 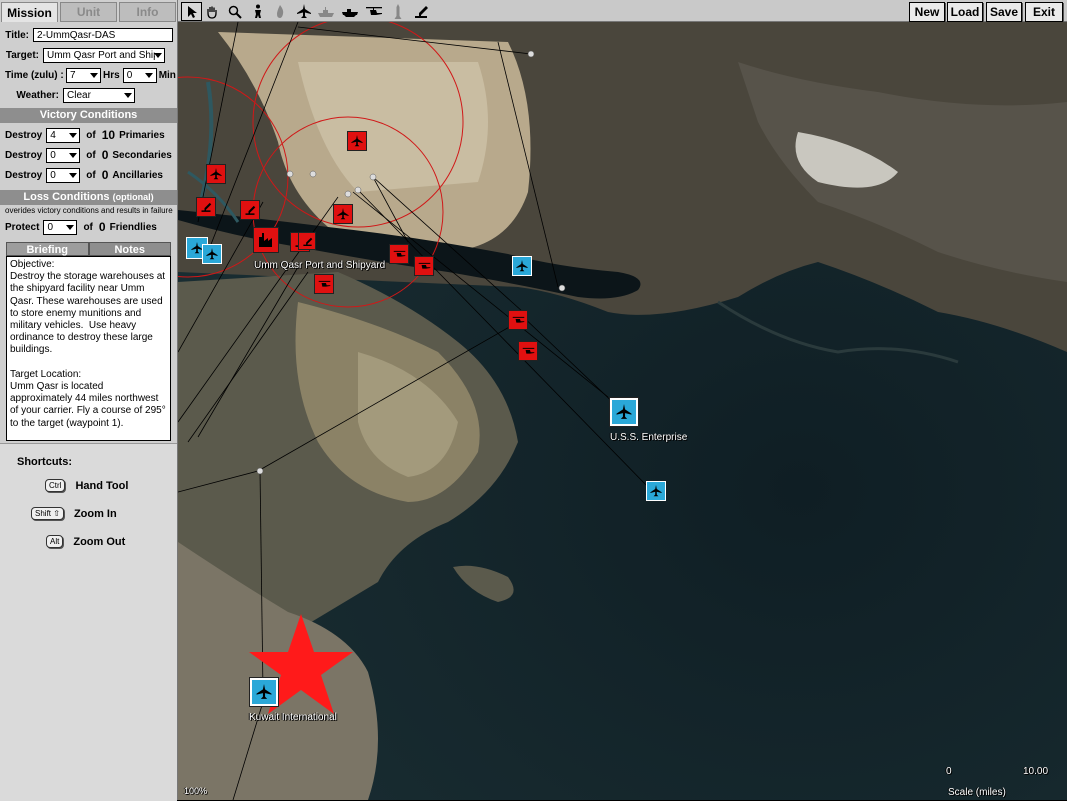 I want to click on port-label: Umm Qasr Port and Shipyard, so click(x=320, y=265).